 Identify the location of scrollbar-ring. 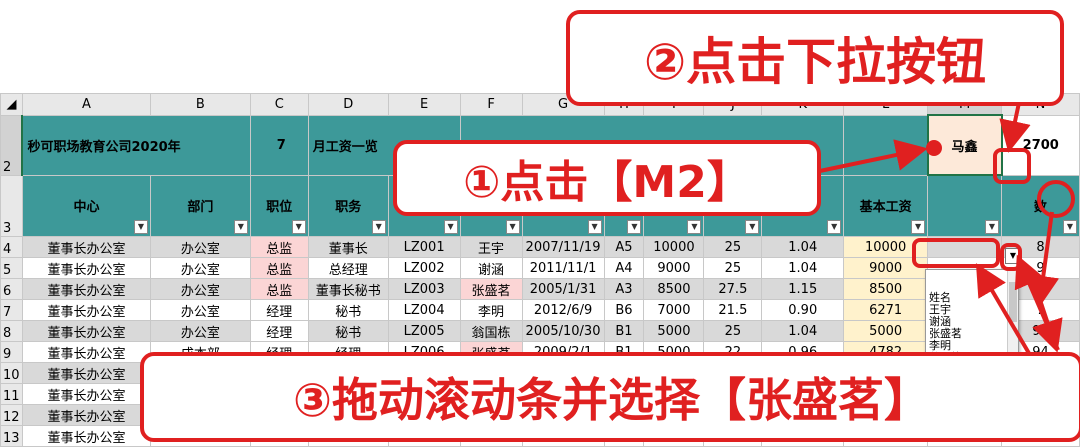
(1056, 199).